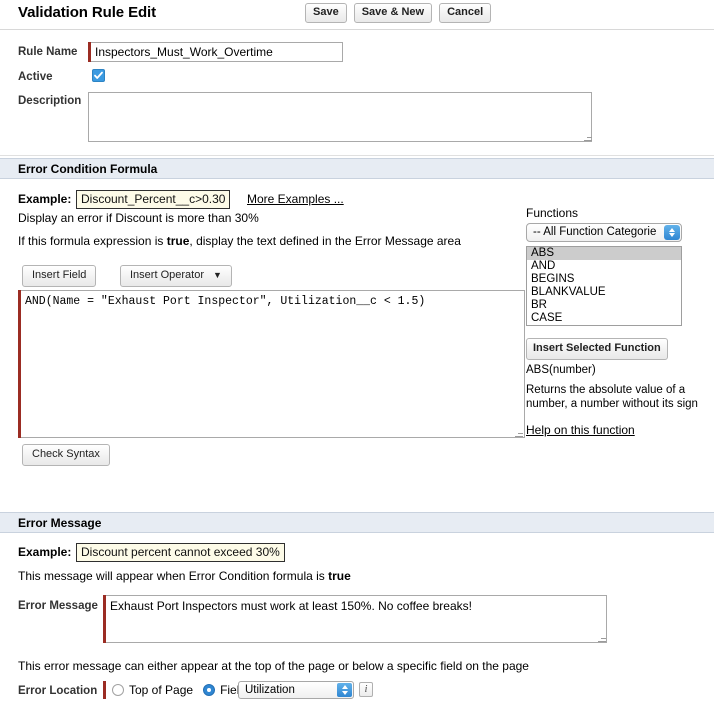 The height and width of the screenshot is (709, 714). I want to click on description-label: Description, so click(50, 101).